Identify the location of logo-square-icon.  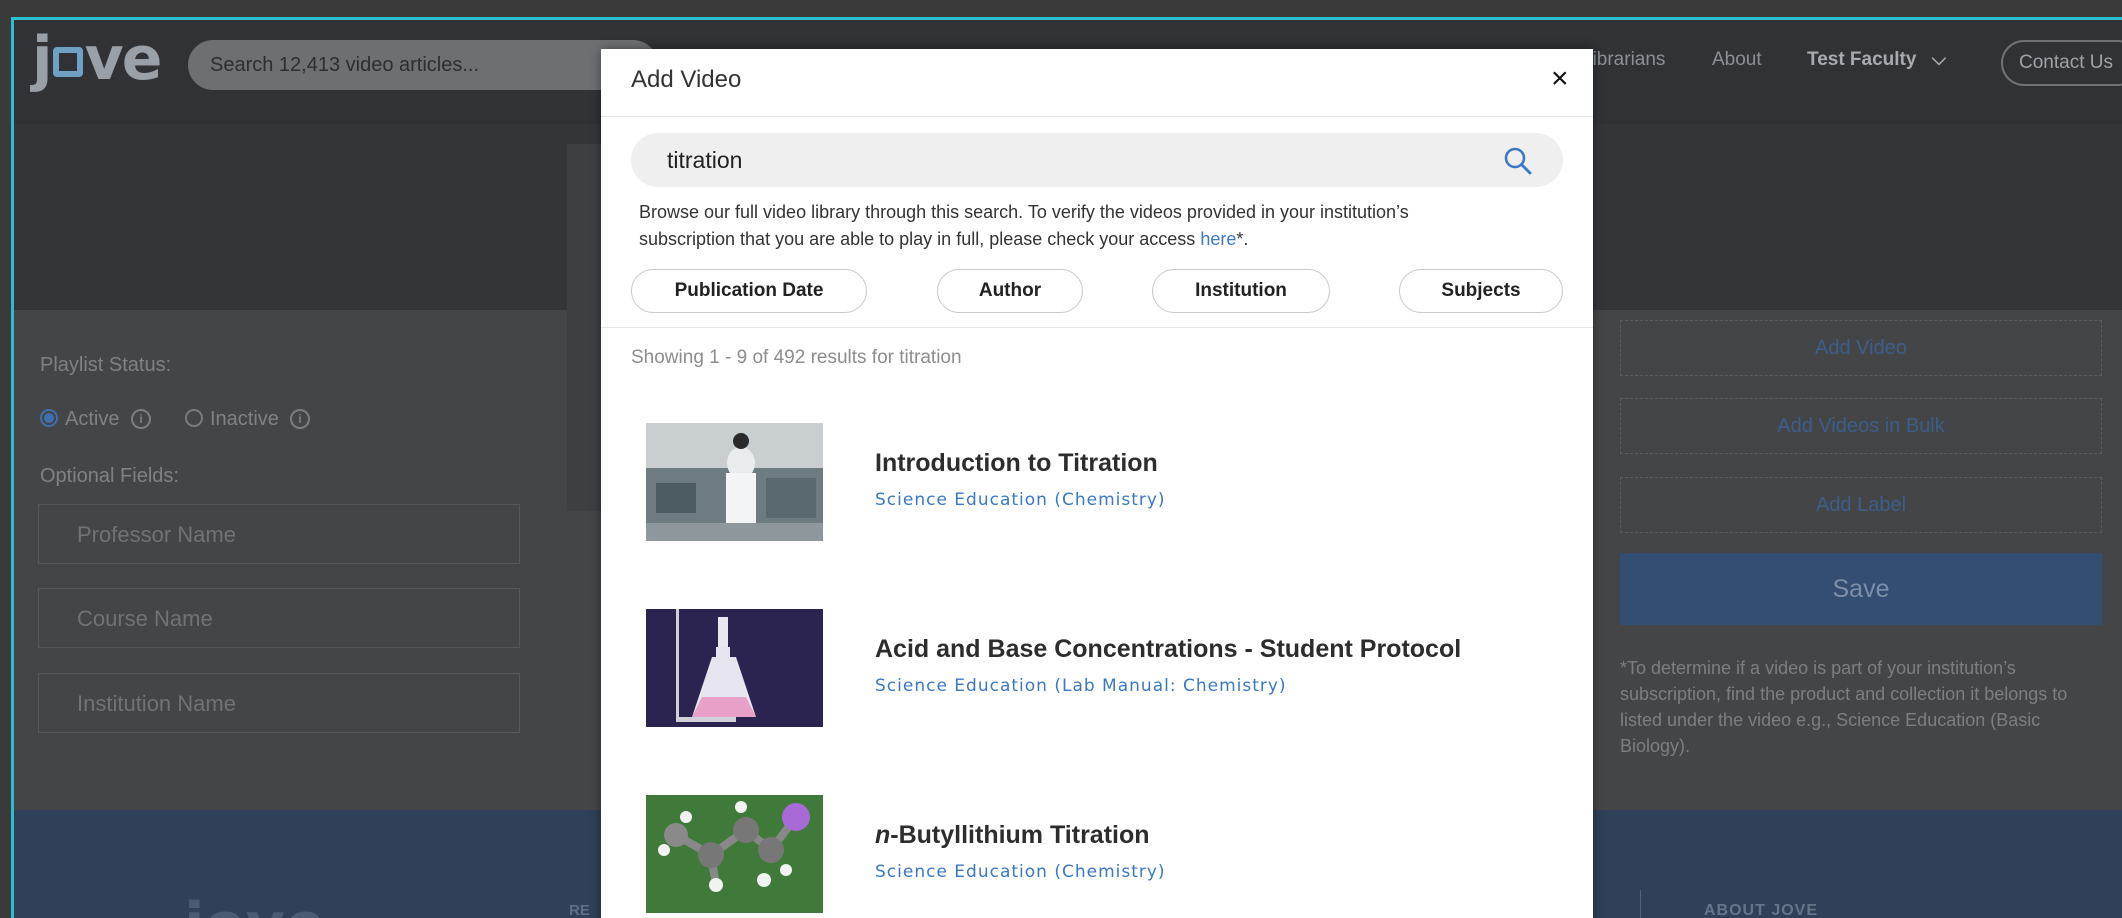
(67, 62).